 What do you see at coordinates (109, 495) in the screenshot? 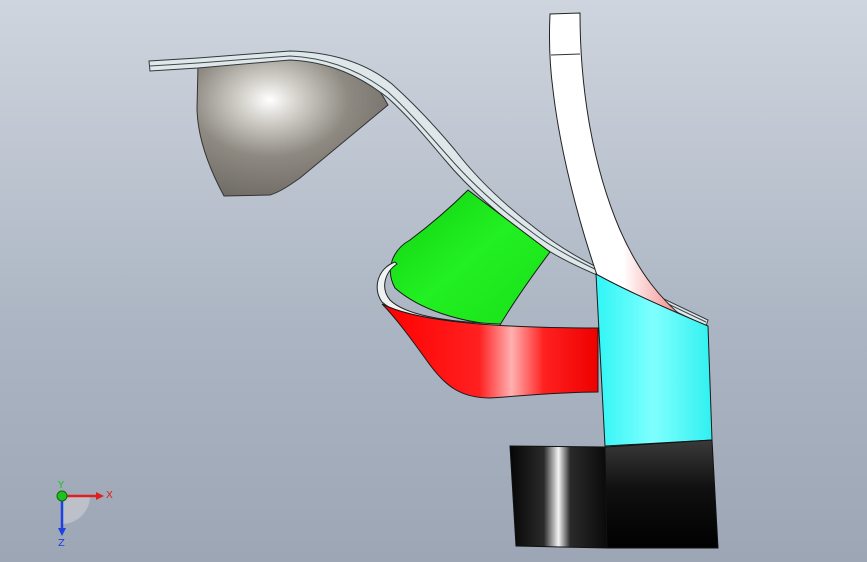
I see `x-axis-label: X` at bounding box center [109, 495].